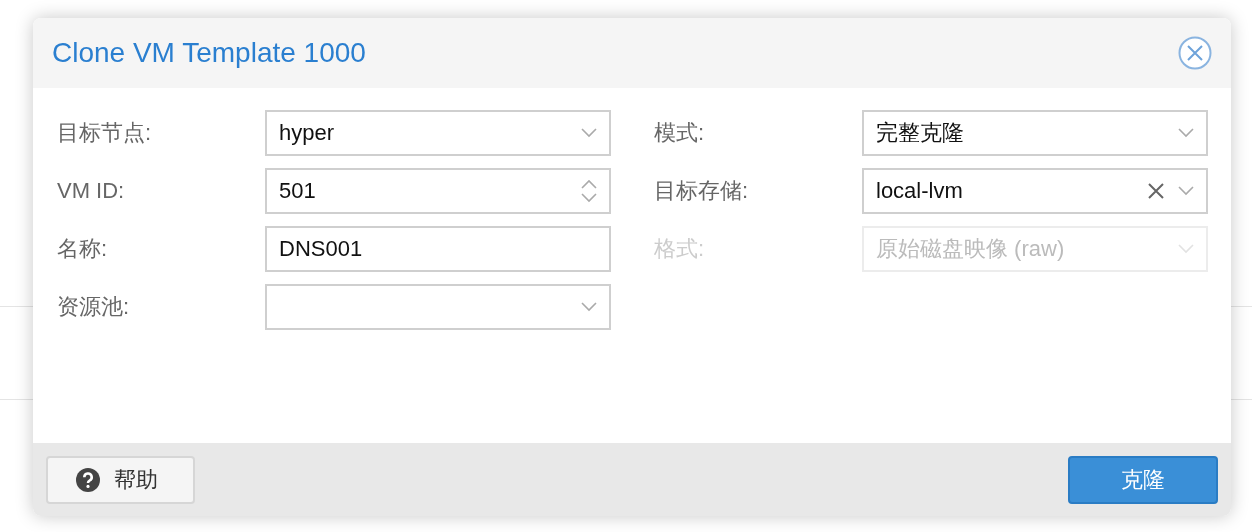  I want to click on input-field: DNS001, so click(438, 249).